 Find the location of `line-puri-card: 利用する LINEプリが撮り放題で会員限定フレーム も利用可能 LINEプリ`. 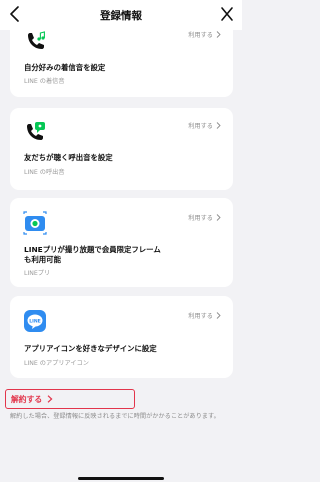

line-puri-card: 利用する LINEプリが撮り放題で会員限定フレーム も利用可能 LINEプリ is located at coordinates (121, 242).